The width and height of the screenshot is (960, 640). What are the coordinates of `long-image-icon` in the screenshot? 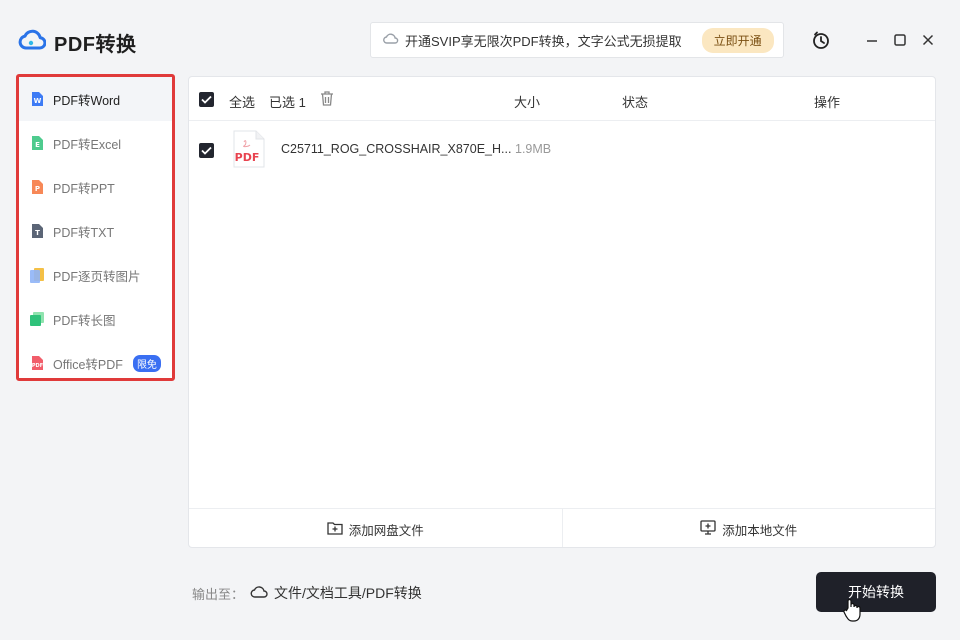 It's located at (37, 319).